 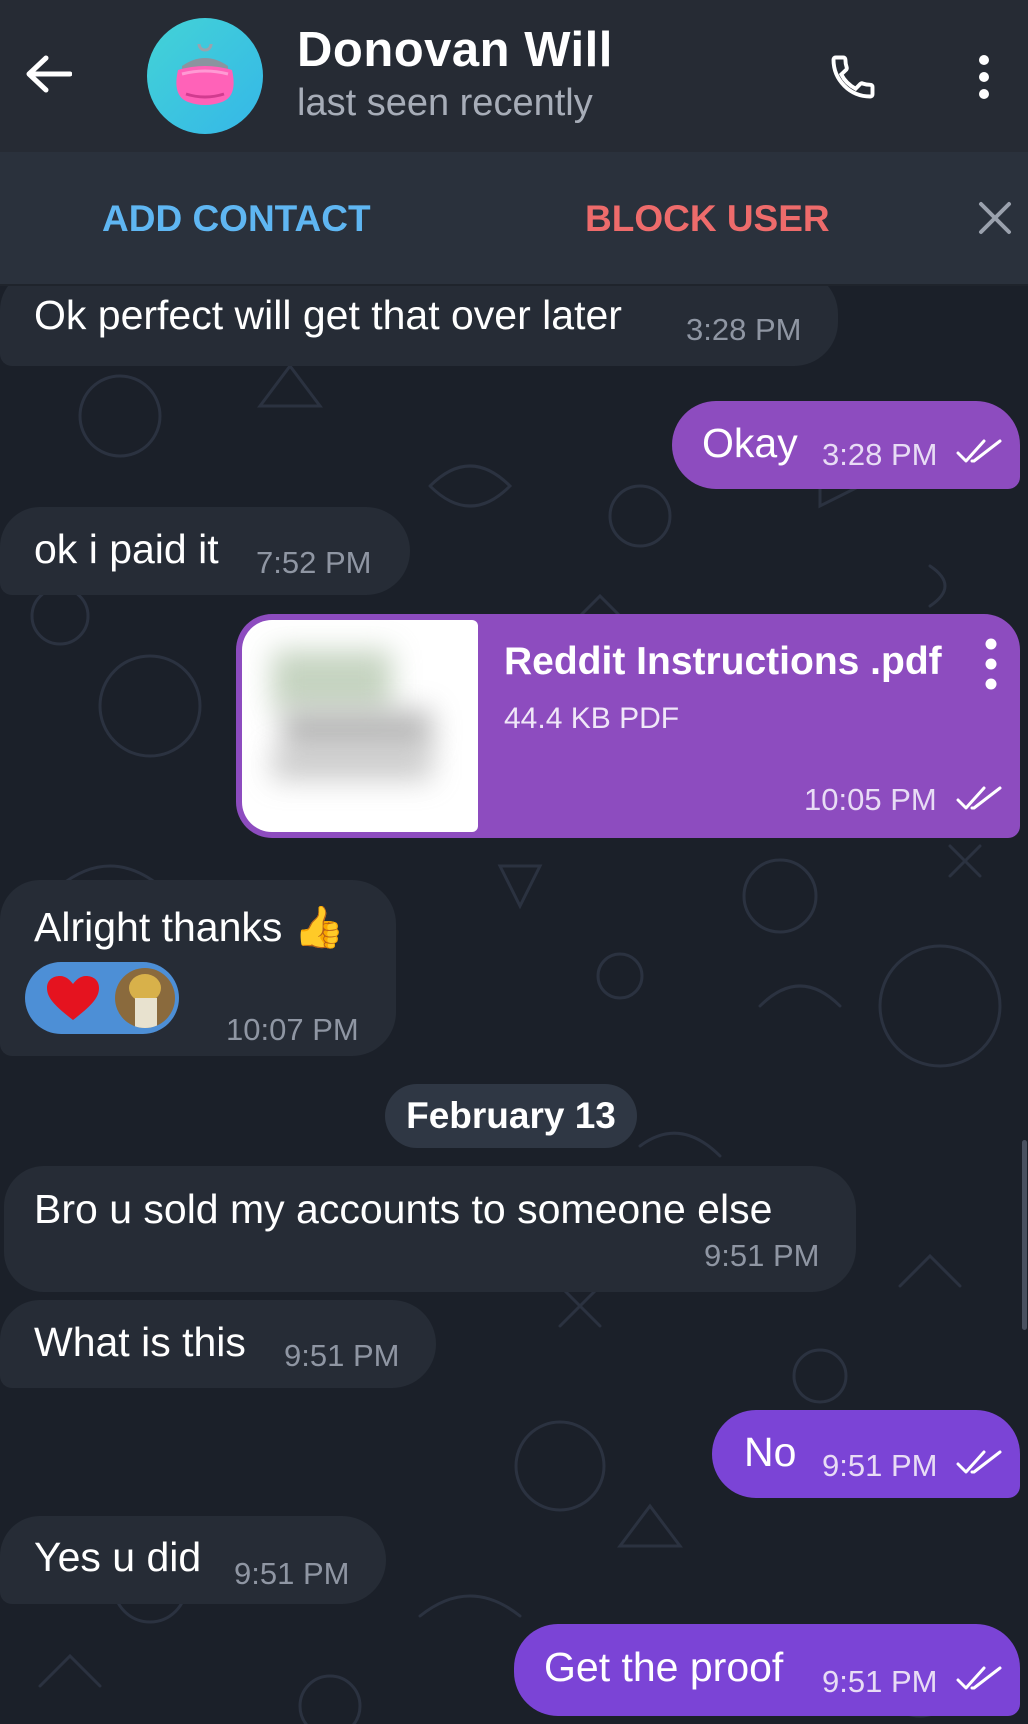 I want to click on message-text: Get the proof, so click(x=664, y=1667).